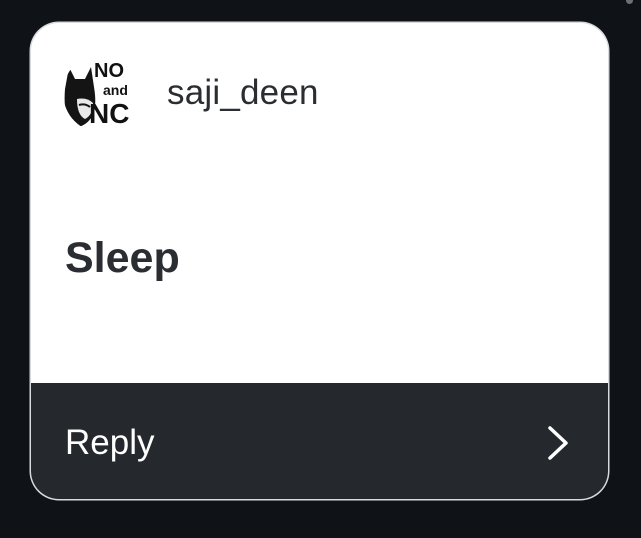  Describe the element at coordinates (558, 443) in the screenshot. I see `chevron-right-icon` at that location.